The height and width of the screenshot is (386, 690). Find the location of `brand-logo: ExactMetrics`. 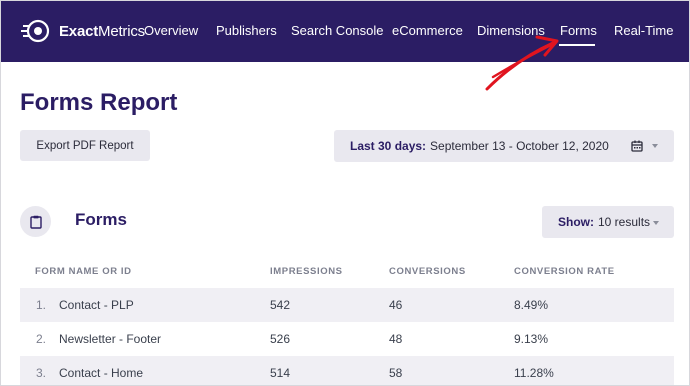

brand-logo: ExactMetrics is located at coordinates (83, 31).